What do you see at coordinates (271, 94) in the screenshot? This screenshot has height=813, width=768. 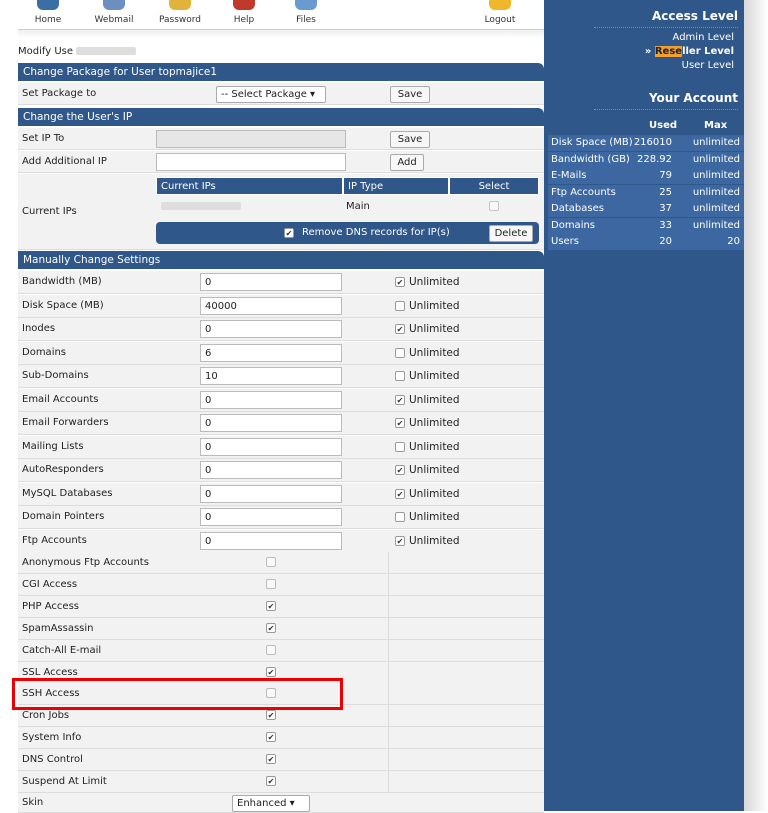 I see `package-select: -- Select Package ▾` at bounding box center [271, 94].